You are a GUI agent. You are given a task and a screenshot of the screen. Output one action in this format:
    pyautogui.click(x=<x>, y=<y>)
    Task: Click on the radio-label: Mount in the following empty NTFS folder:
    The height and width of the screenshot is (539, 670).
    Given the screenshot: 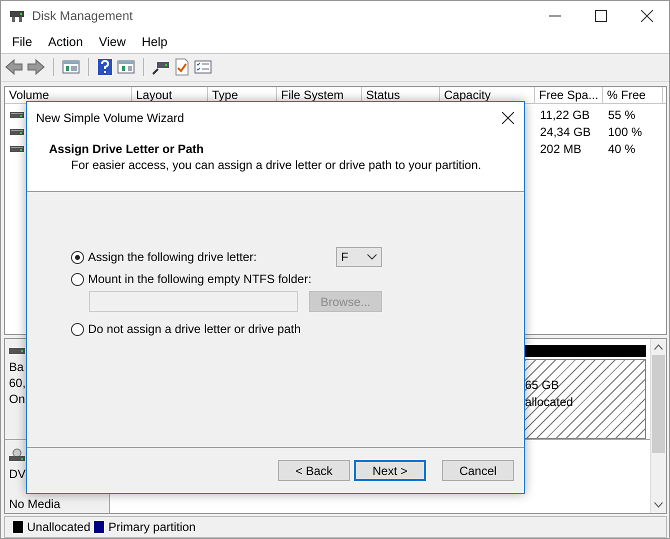 What is the action you would take?
    pyautogui.click(x=200, y=279)
    